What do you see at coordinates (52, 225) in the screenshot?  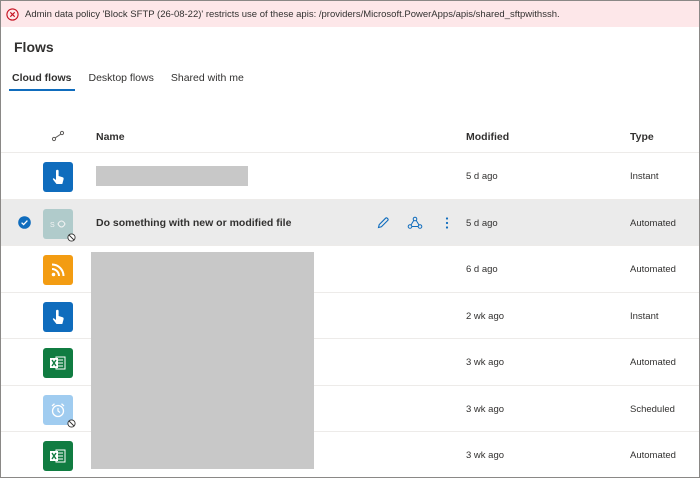 I see `svg-text: S` at bounding box center [52, 225].